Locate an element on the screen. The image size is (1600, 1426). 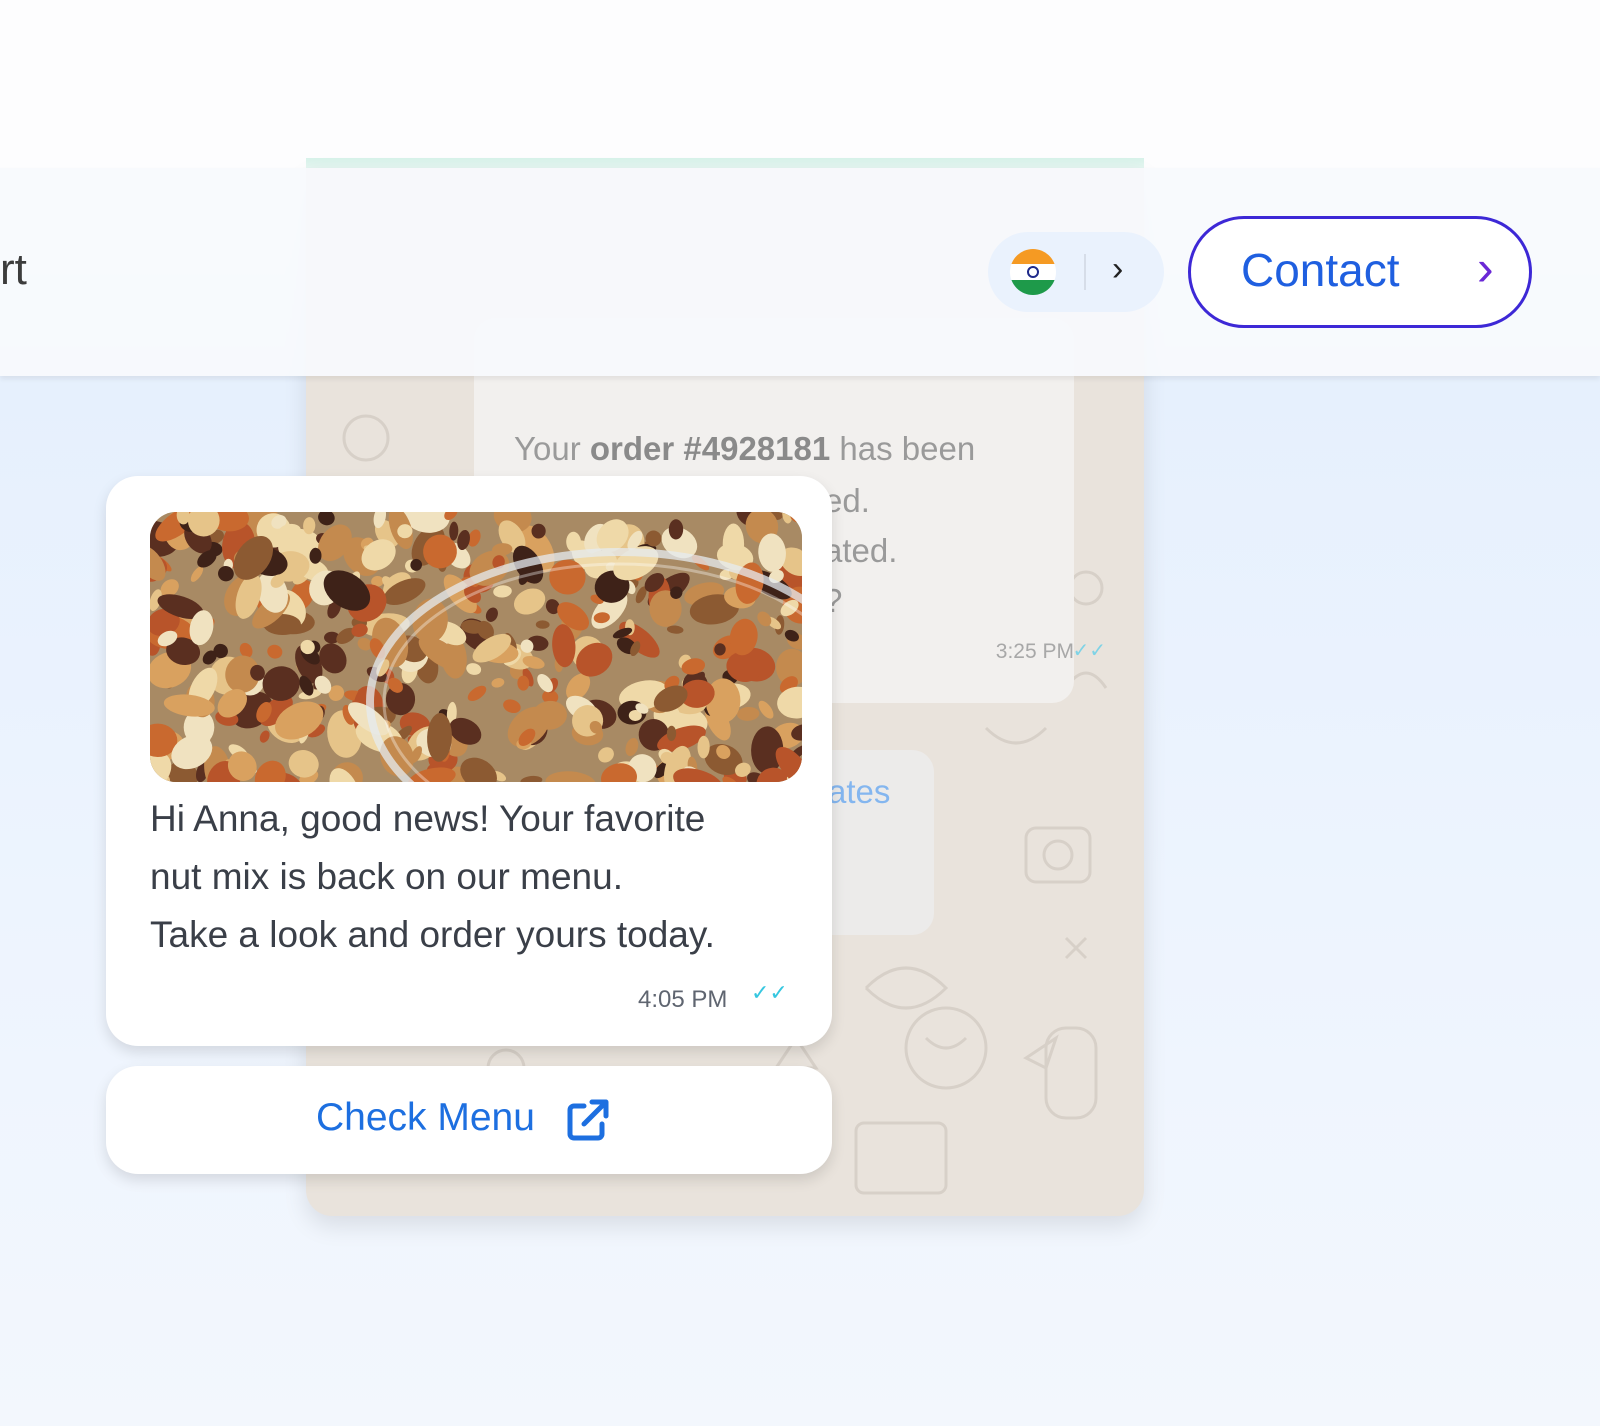
india-flag-icon is located at coordinates (1033, 272).